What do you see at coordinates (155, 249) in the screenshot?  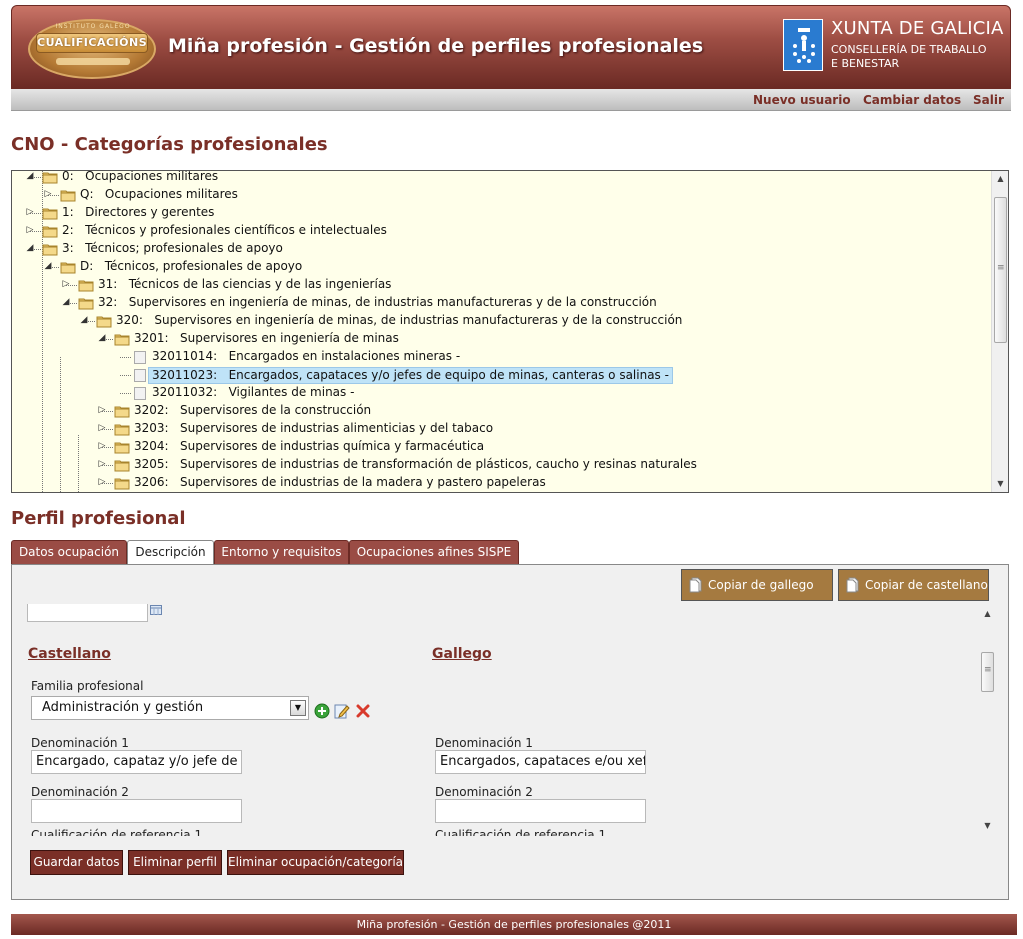 I see `tree-folder-item: ◢ 3: Técnicos; profesionales de apoyo` at bounding box center [155, 249].